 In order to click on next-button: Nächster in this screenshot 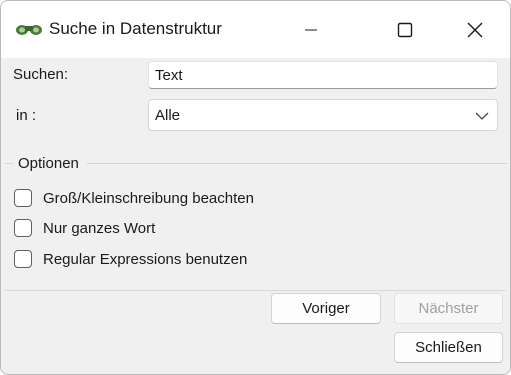, I will do `click(448, 308)`.